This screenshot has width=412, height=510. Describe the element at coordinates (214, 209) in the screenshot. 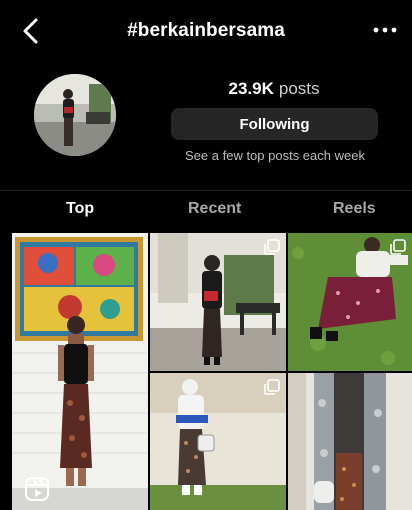

I see `tab-recent: Recent` at that location.